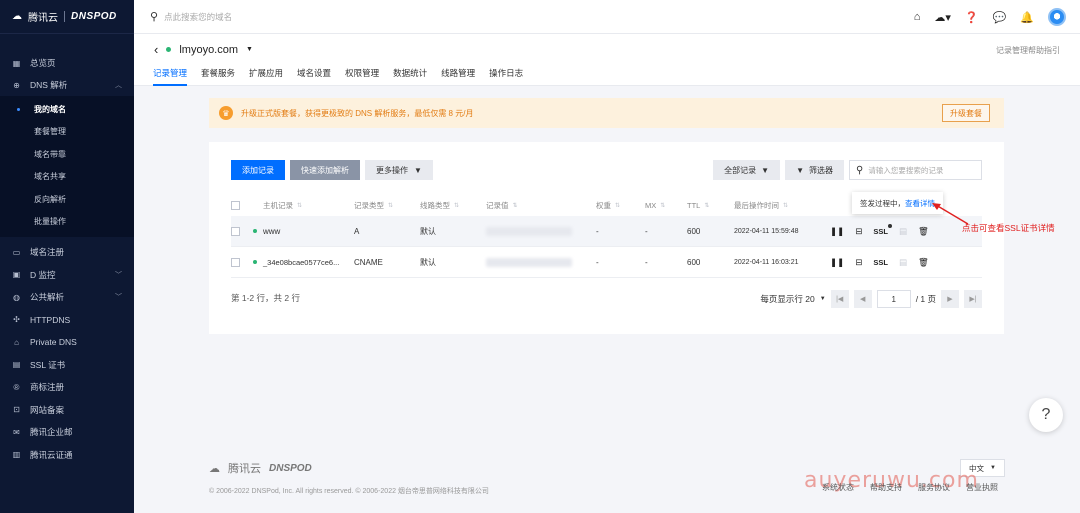 The height and width of the screenshot is (513, 1080). I want to click on footer-link-terms: 服务协议, so click(934, 487).